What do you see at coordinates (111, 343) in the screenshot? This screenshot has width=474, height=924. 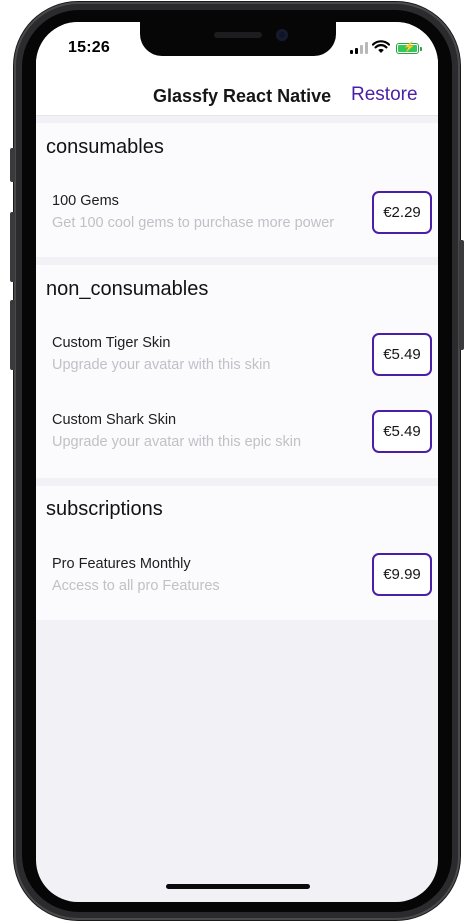 I see `product-name: Custom Tiger Skin` at bounding box center [111, 343].